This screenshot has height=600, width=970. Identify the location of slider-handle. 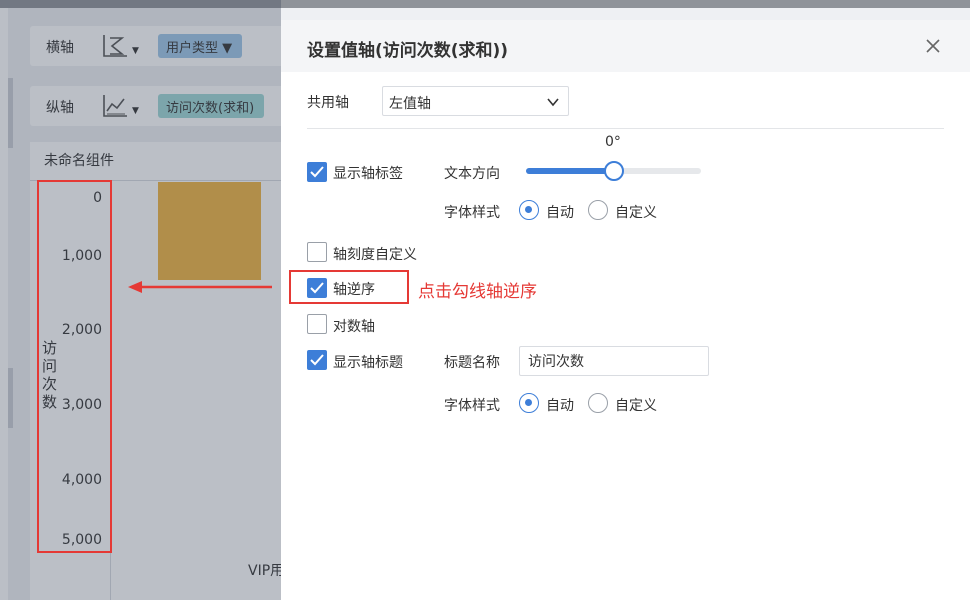
(613, 171).